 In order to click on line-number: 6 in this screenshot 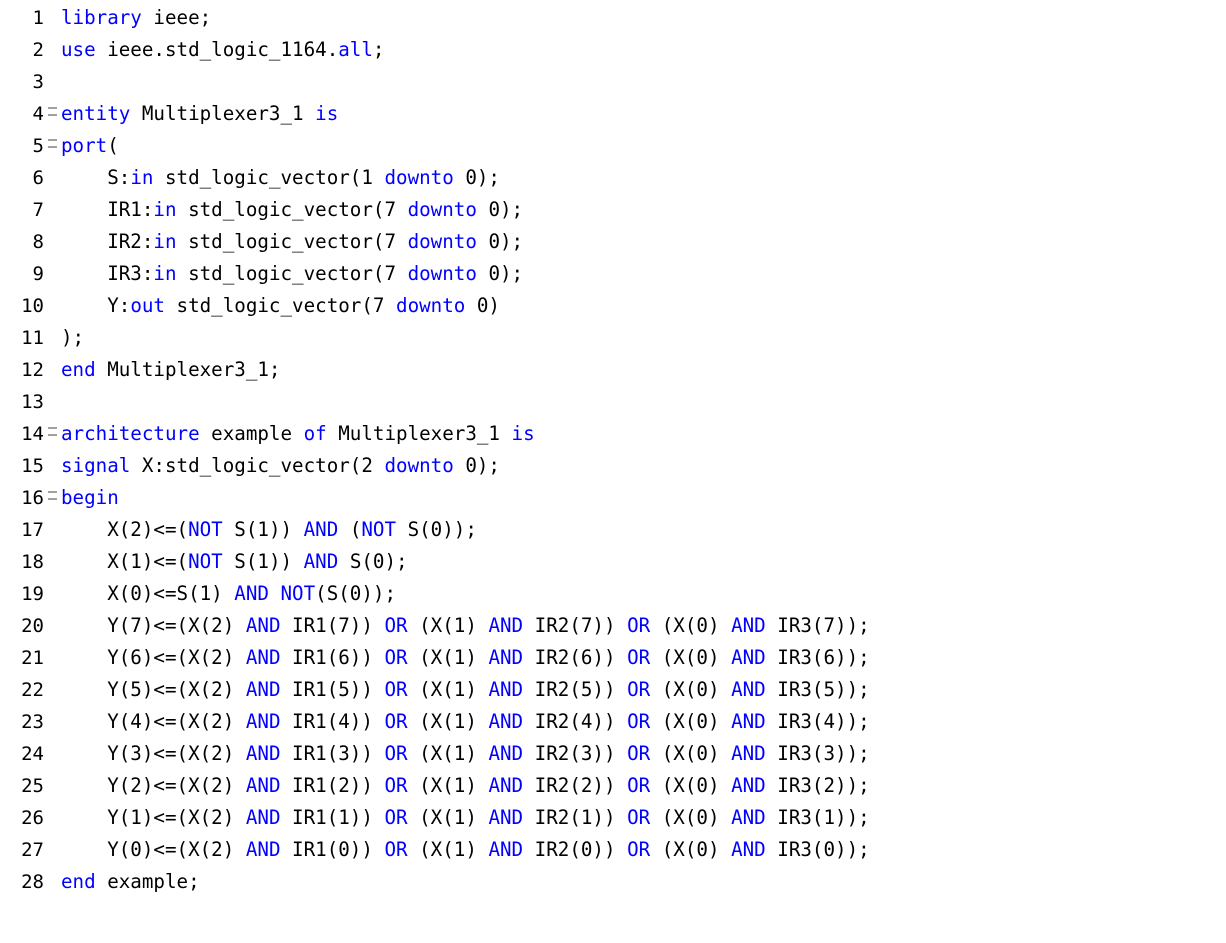, I will do `click(38, 178)`.